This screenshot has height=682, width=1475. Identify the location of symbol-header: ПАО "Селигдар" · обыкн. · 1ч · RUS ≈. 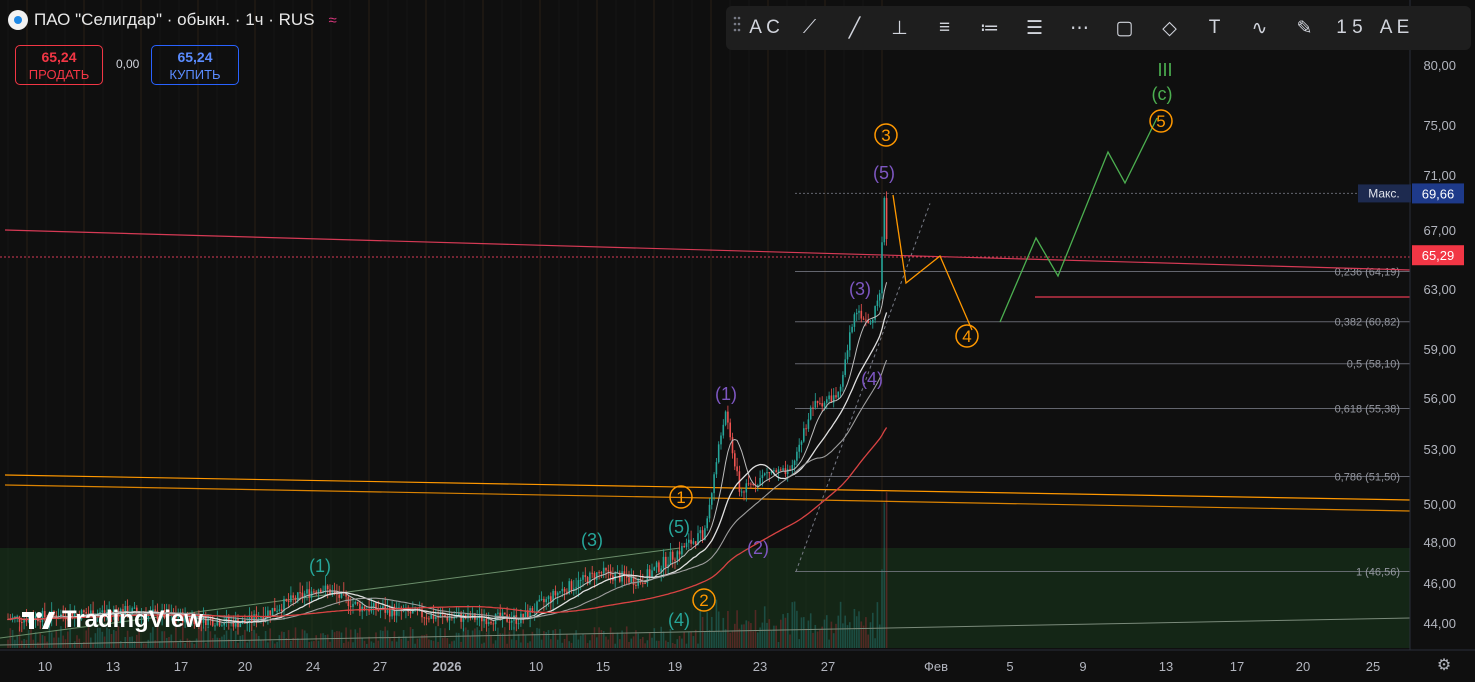
(172, 20).